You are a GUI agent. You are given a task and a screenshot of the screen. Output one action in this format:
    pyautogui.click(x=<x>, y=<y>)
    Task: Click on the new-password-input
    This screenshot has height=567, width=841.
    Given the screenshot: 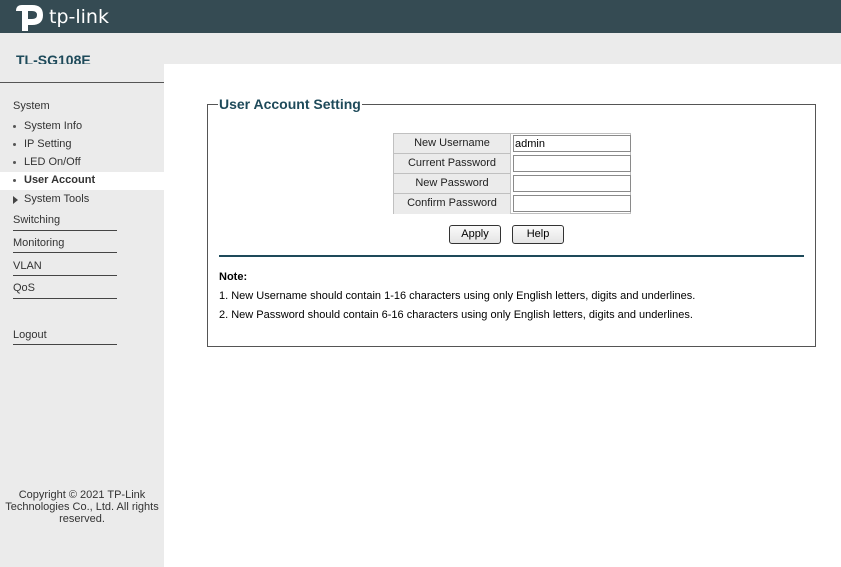 What is the action you would take?
    pyautogui.click(x=572, y=183)
    